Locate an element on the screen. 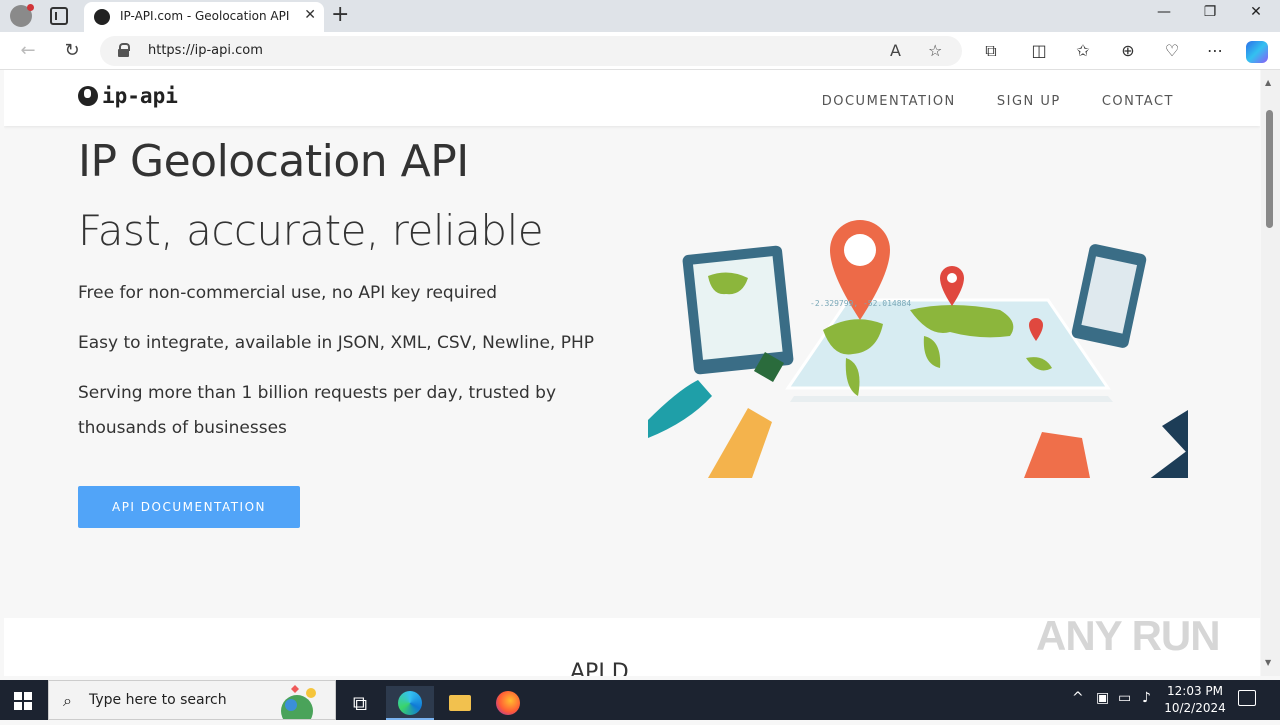 The width and height of the screenshot is (1280, 725). firefox-icon is located at coordinates (508, 703).